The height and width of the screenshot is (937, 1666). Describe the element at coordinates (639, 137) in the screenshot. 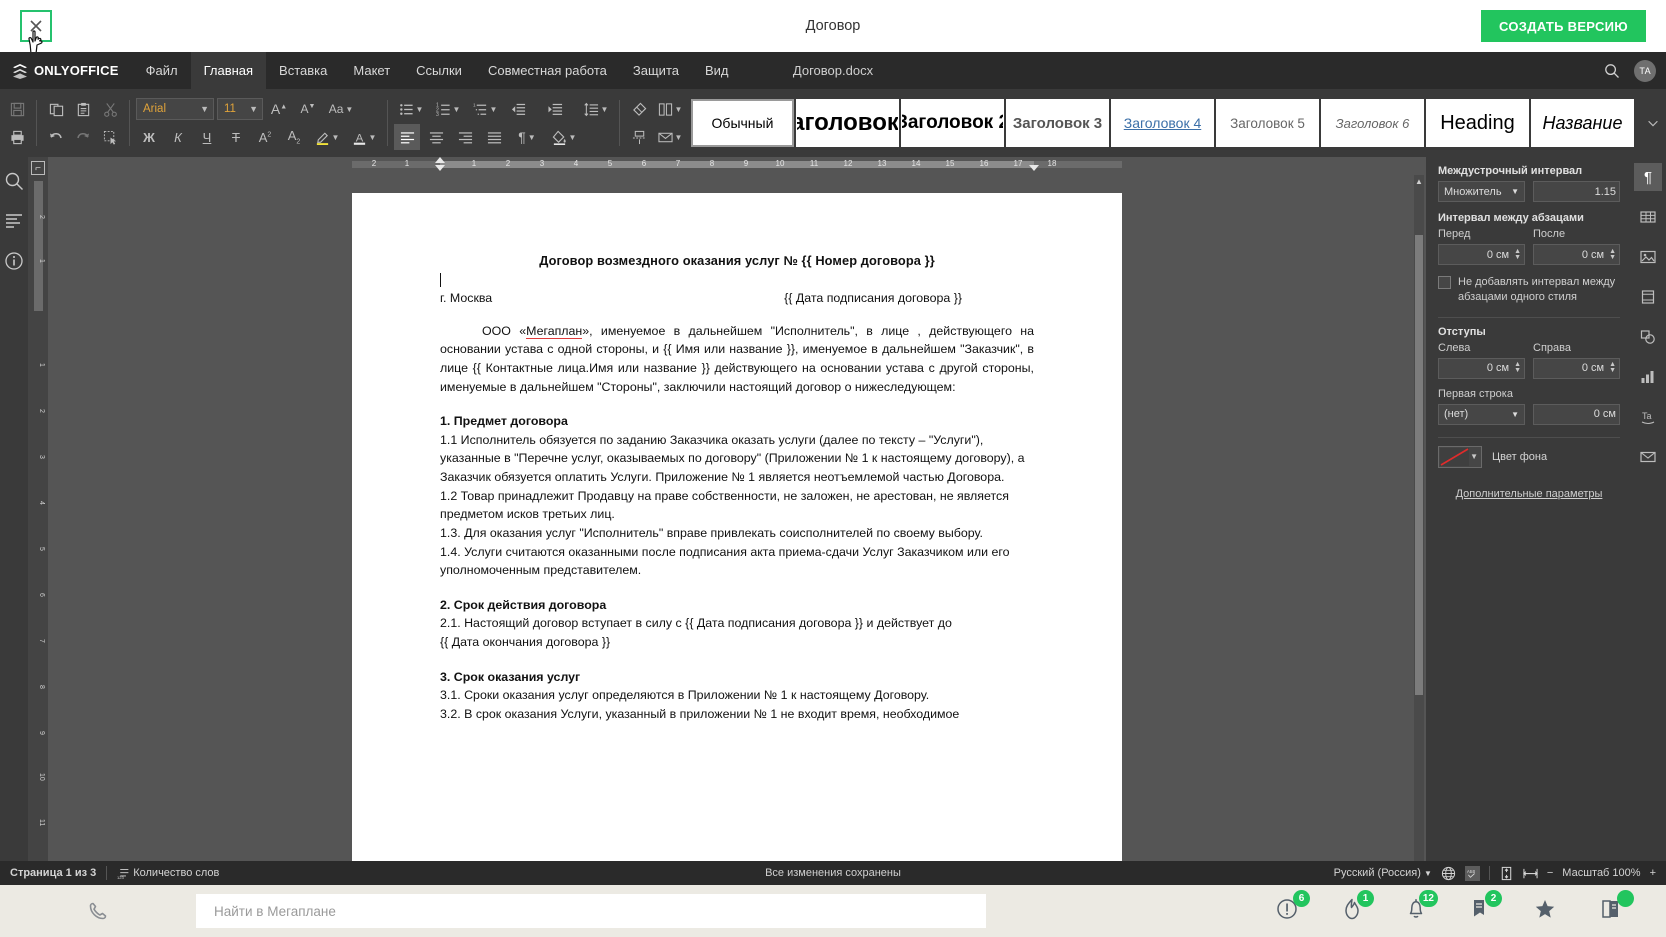

I see `insert-page-break-button` at that location.